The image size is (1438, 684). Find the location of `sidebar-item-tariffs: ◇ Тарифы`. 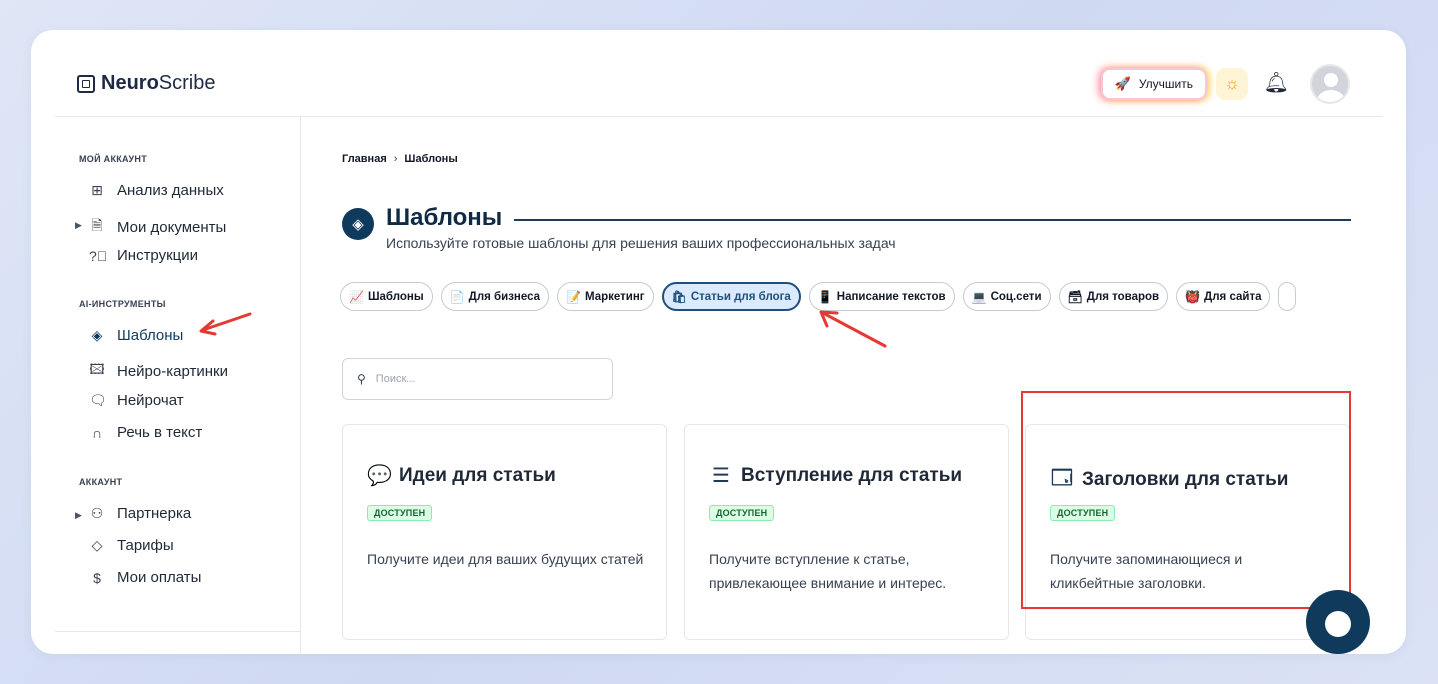

sidebar-item-tariffs: ◇ Тарифы is located at coordinates (131, 545).